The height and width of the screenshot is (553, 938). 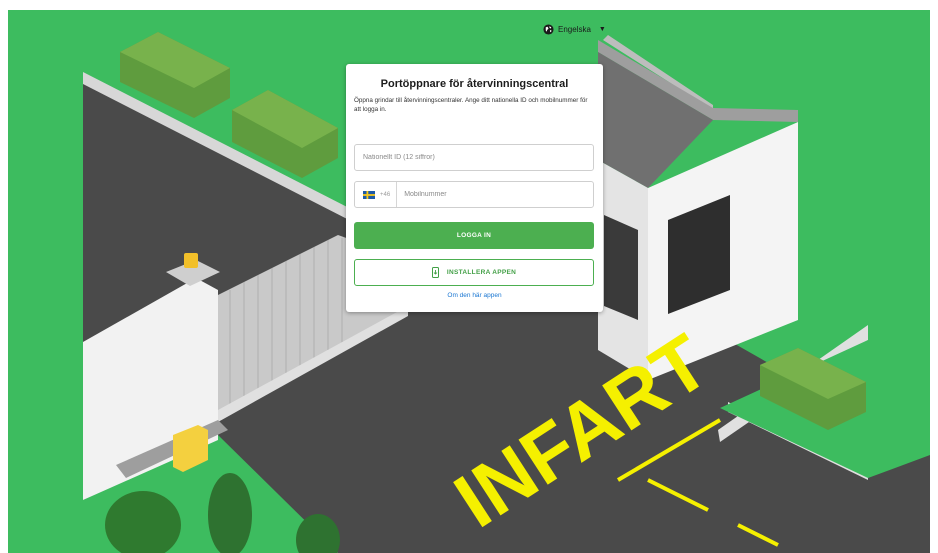 What do you see at coordinates (385, 194) in the screenshot?
I see `country-code: +46` at bounding box center [385, 194].